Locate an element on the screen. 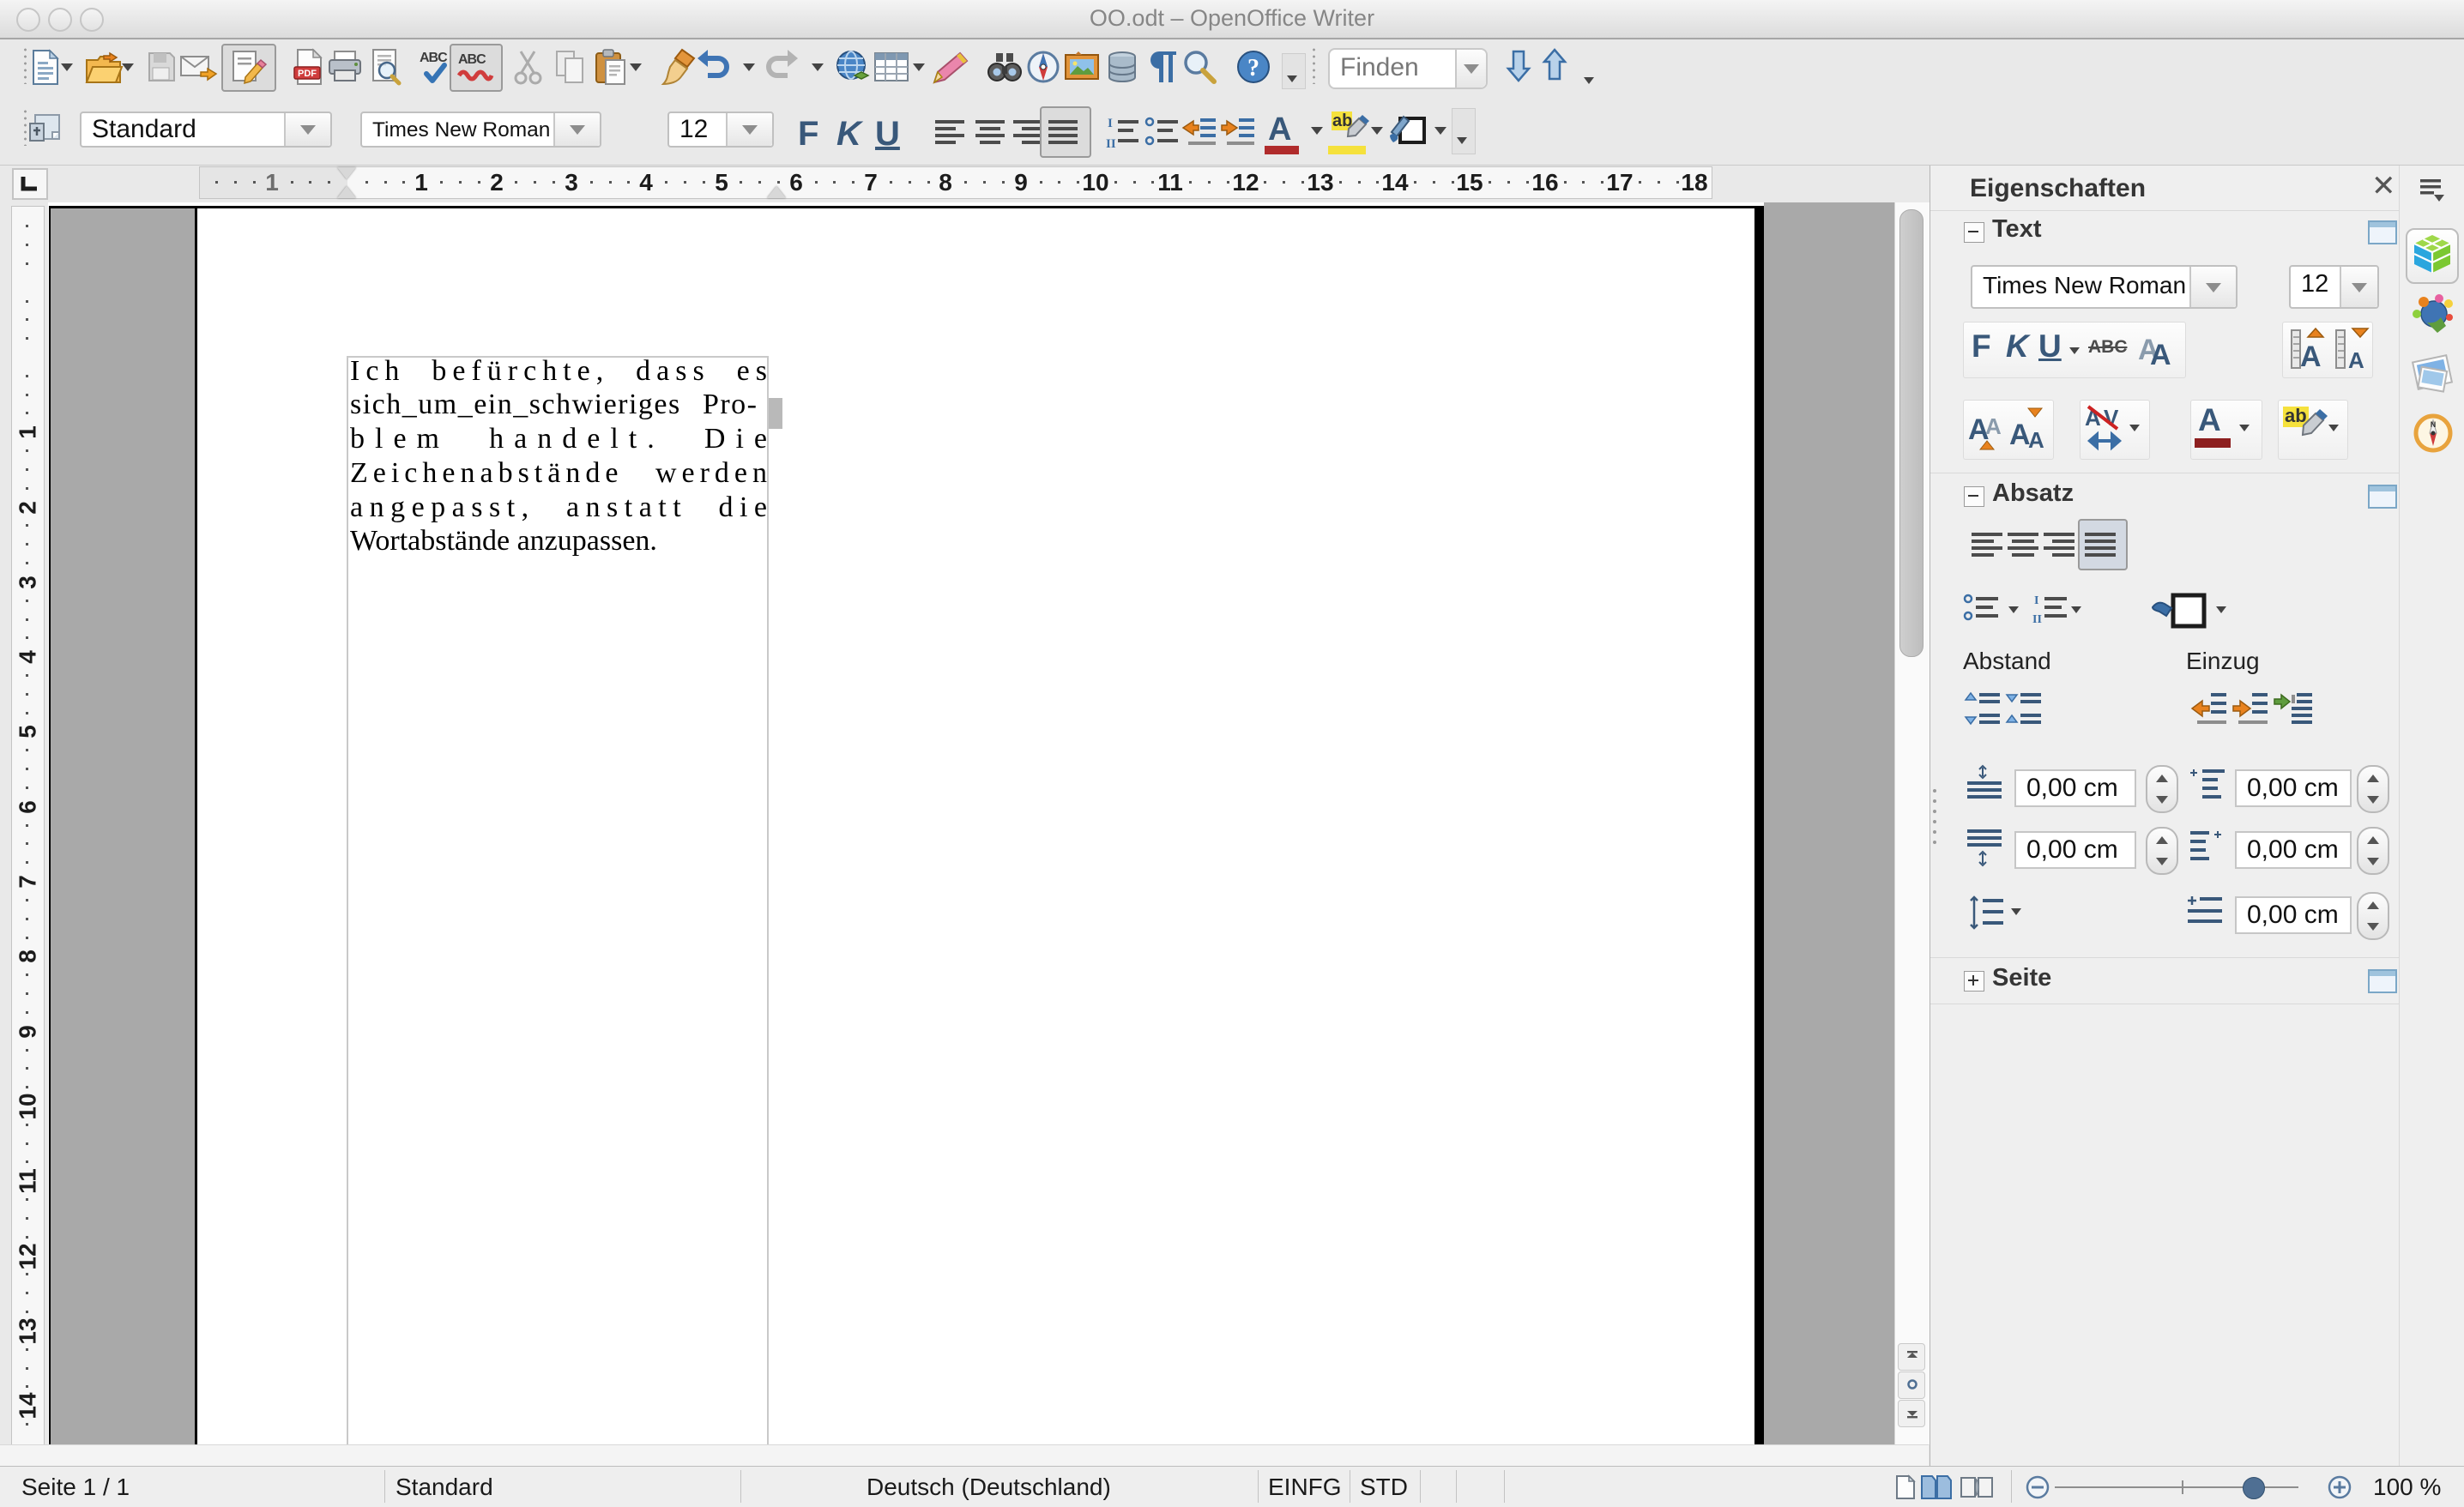  svg-text: ABC is located at coordinates (472, 59).